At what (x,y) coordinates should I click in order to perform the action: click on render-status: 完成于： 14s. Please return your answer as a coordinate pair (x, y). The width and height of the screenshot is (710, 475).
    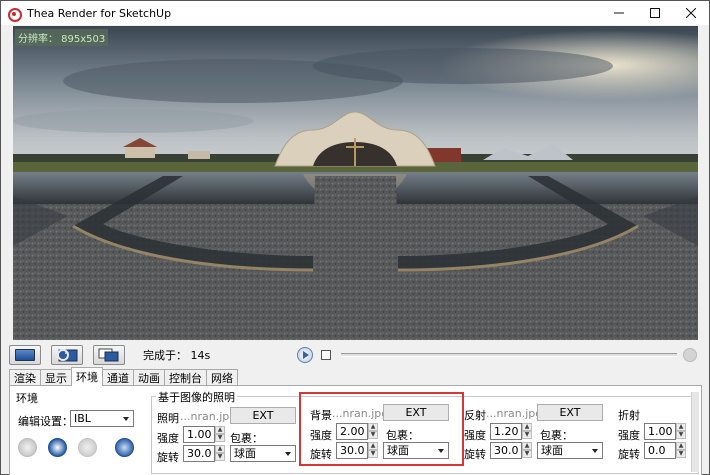
    Looking at the image, I should click on (177, 355).